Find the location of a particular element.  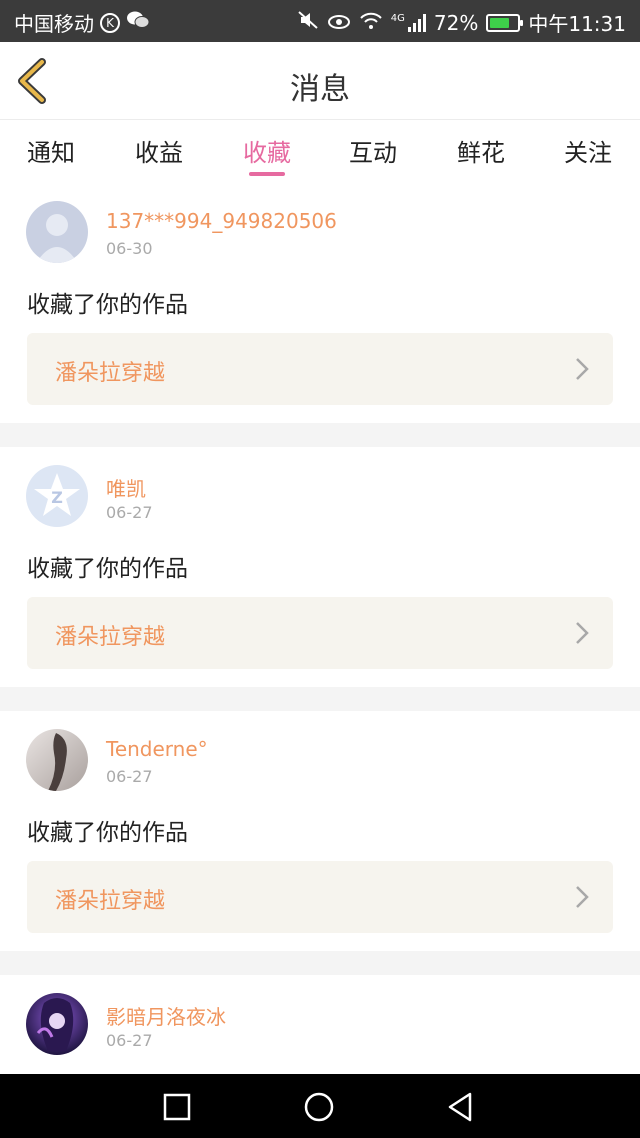

back-nav-button is located at coordinates (461, 1107).